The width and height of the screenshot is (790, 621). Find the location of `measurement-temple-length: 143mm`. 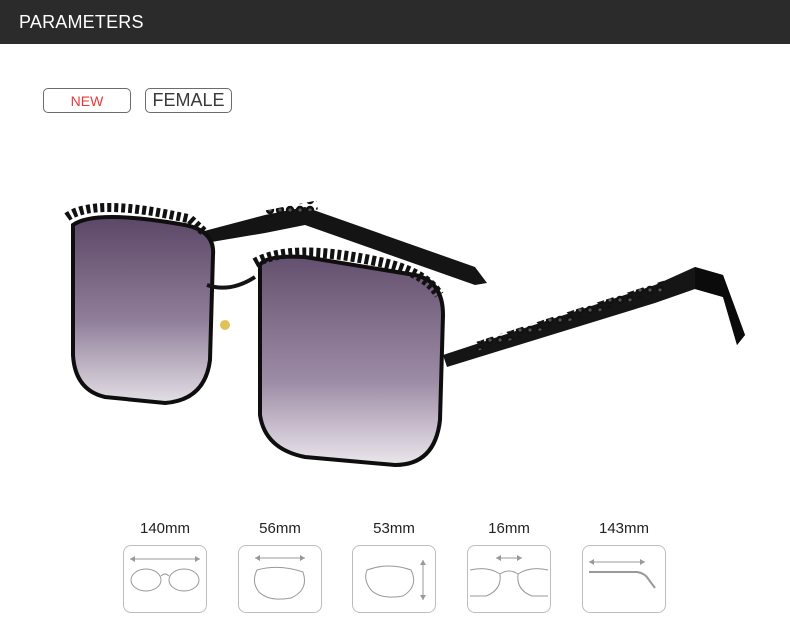

measurement-temple-length: 143mm is located at coordinates (624, 566).